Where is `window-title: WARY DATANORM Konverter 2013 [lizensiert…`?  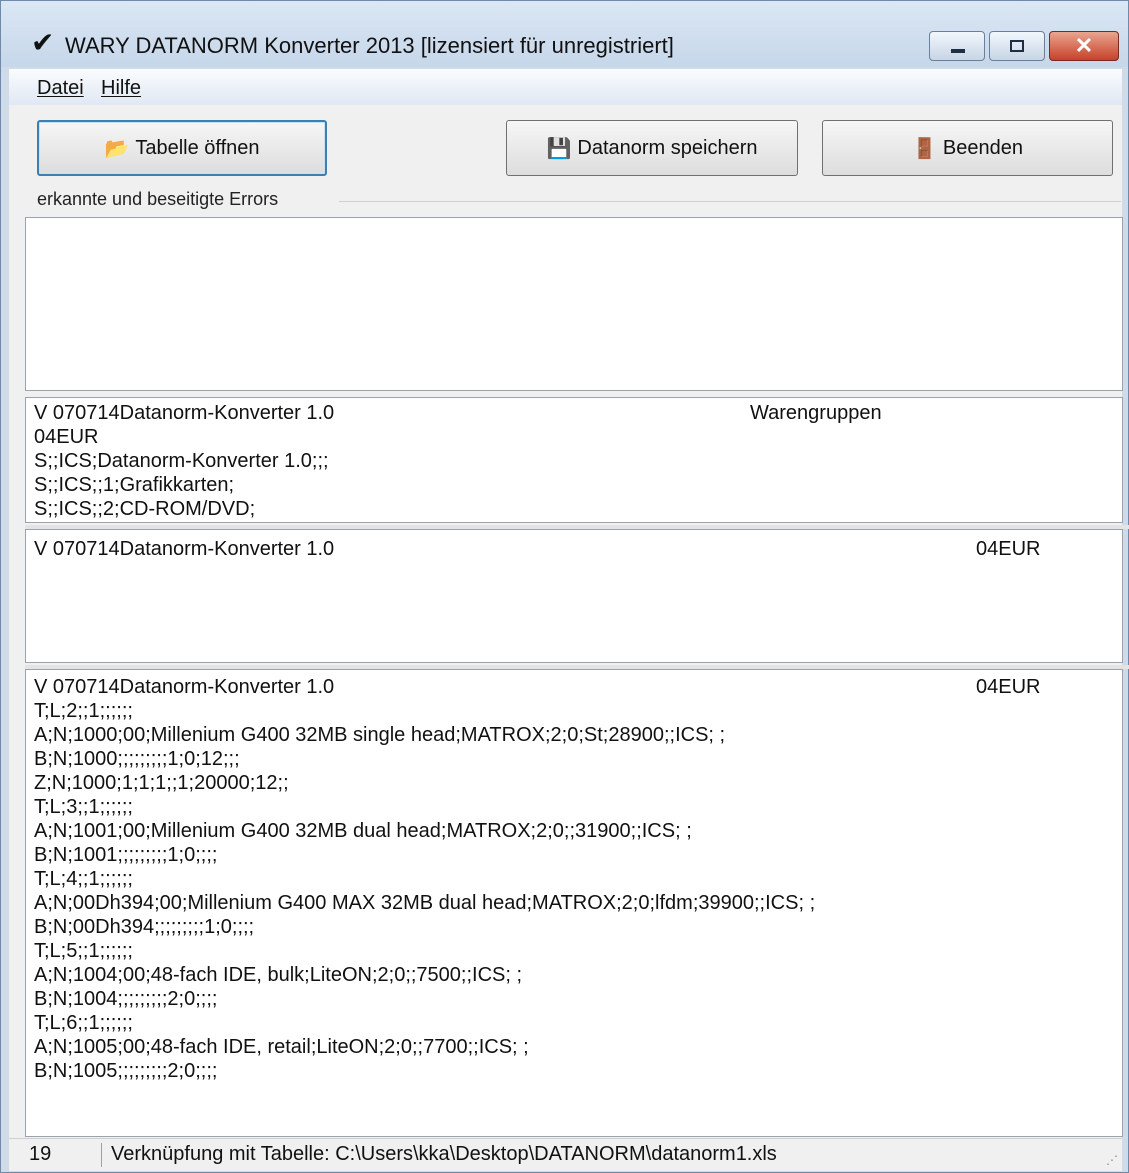
window-title: WARY DATANORM Konverter 2013 [lizensiert… is located at coordinates (369, 45).